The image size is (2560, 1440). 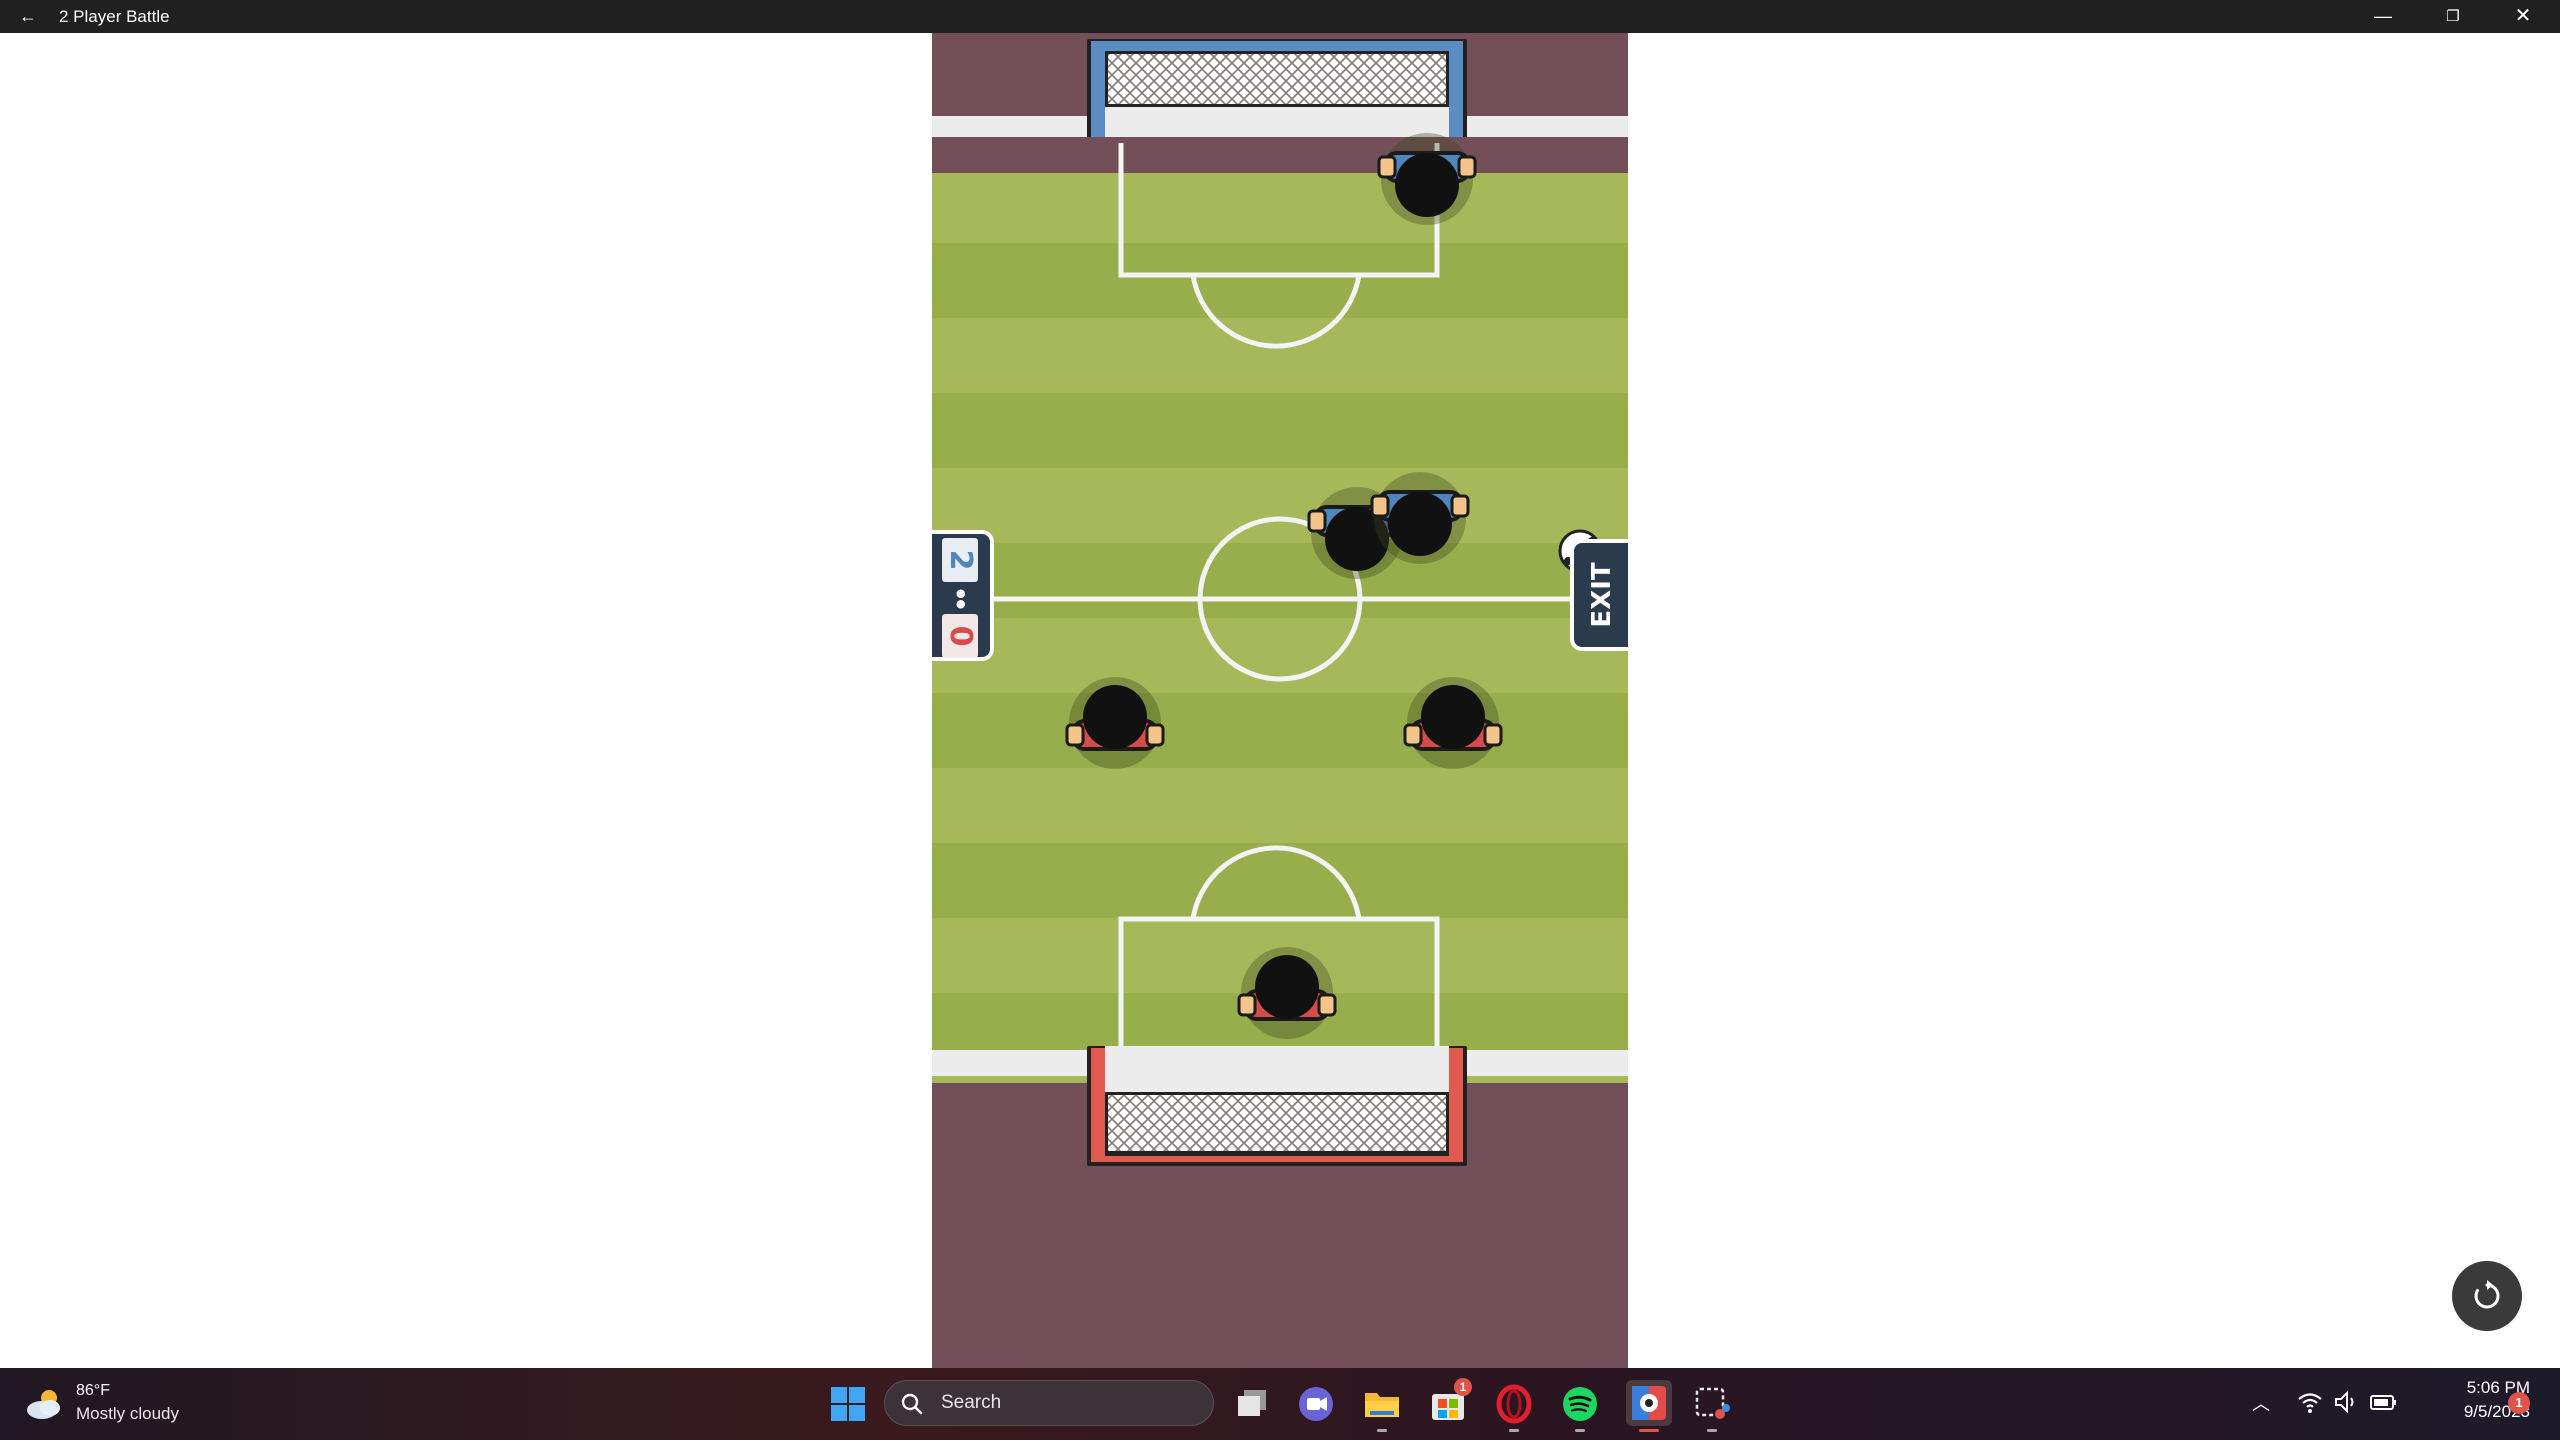 I want to click on exit-button: EXIT, so click(x=1599, y=595).